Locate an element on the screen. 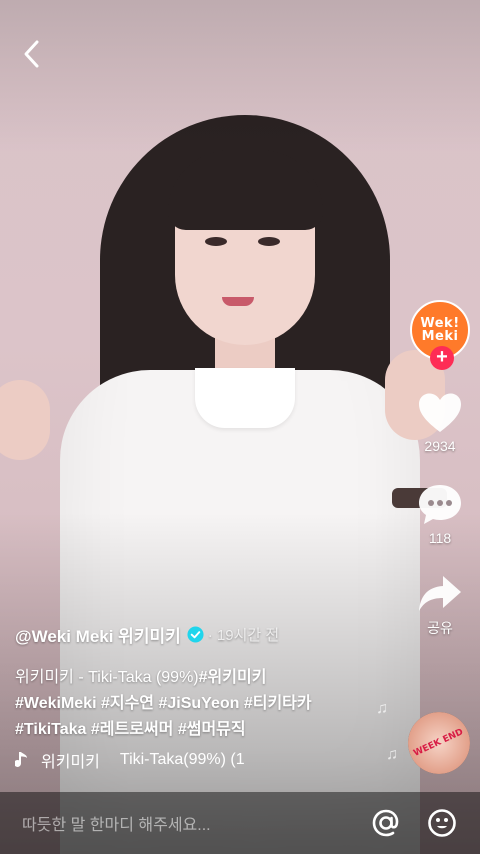 Image resolution: width=480 pixels, height=854 pixels. caption-hashtags: #TikiTaka #레트로써머 #썸머뮤직 is located at coordinates (195, 730).